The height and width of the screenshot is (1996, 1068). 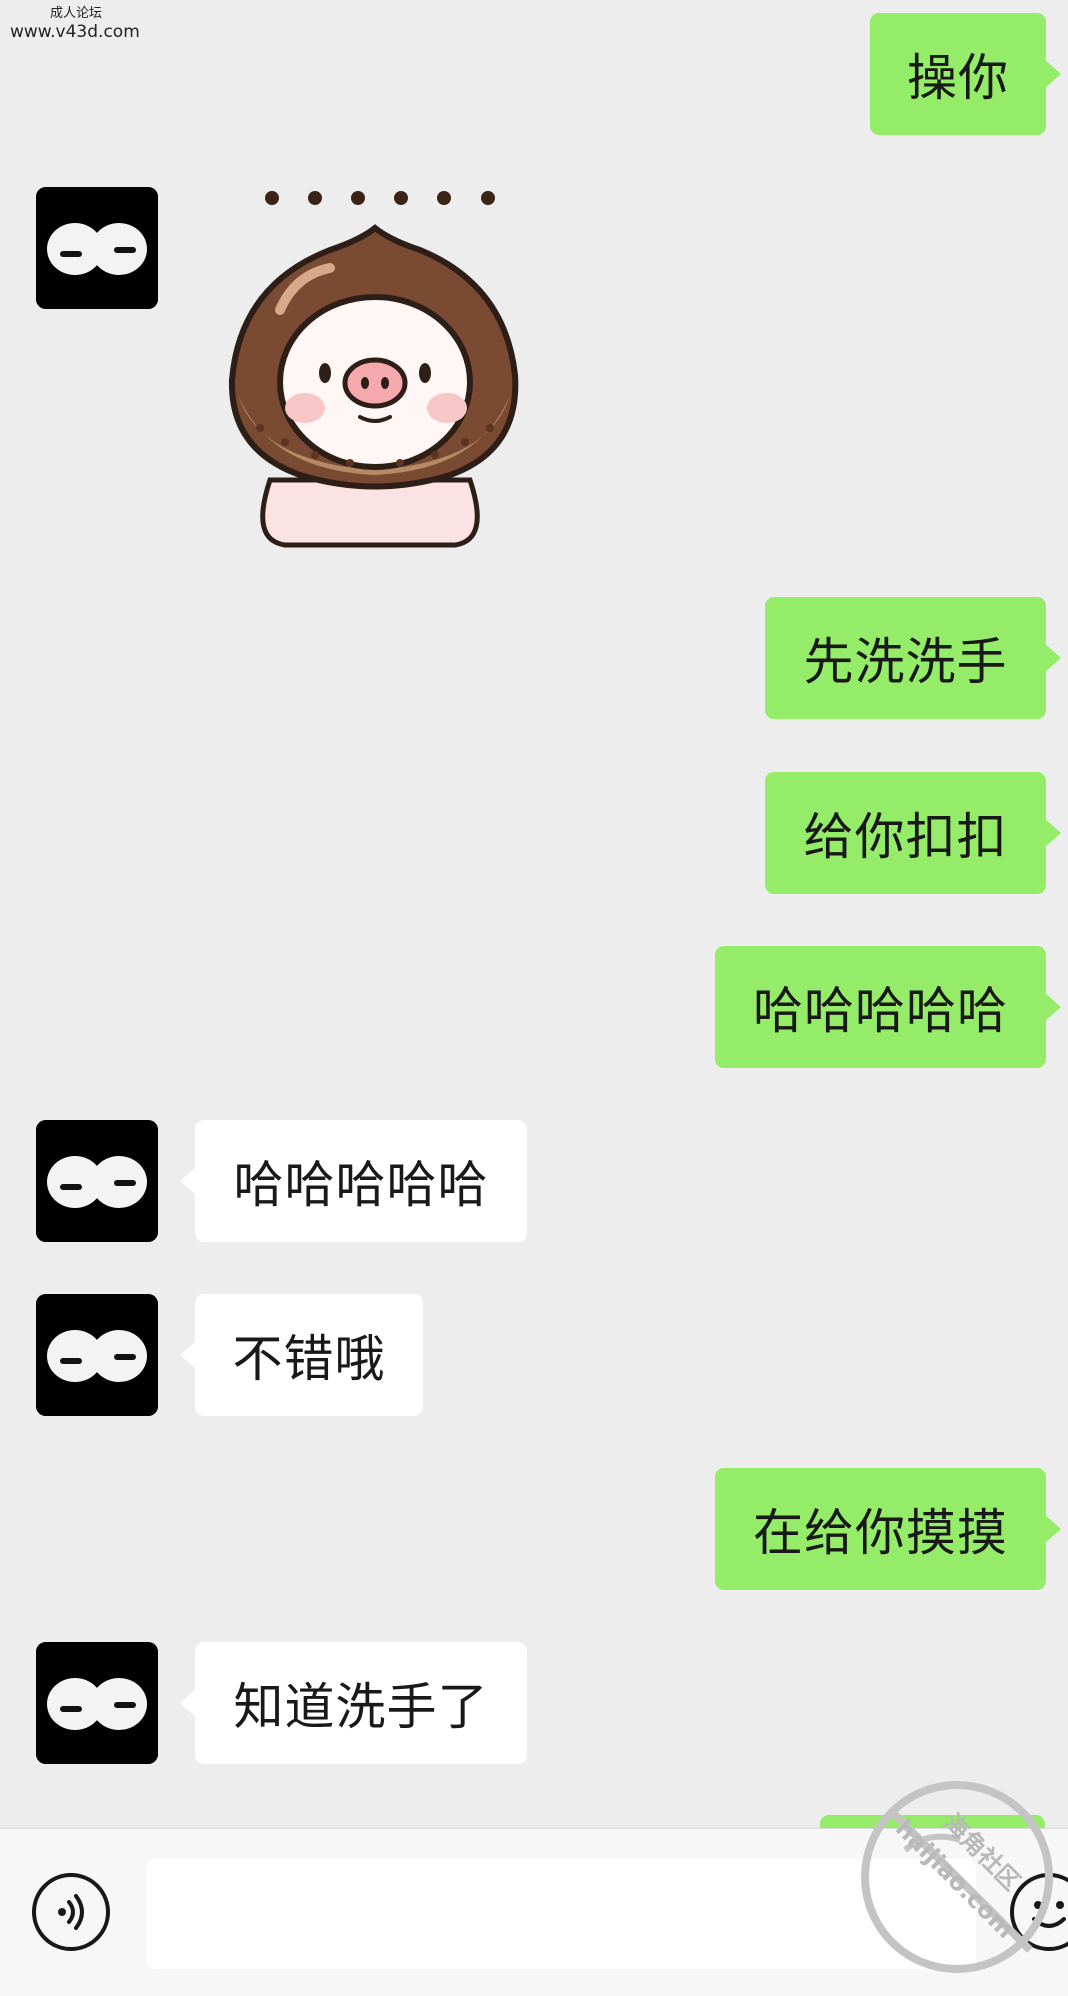 I want to click on message-bubble-received: 不错哦, so click(x=301, y=1355).